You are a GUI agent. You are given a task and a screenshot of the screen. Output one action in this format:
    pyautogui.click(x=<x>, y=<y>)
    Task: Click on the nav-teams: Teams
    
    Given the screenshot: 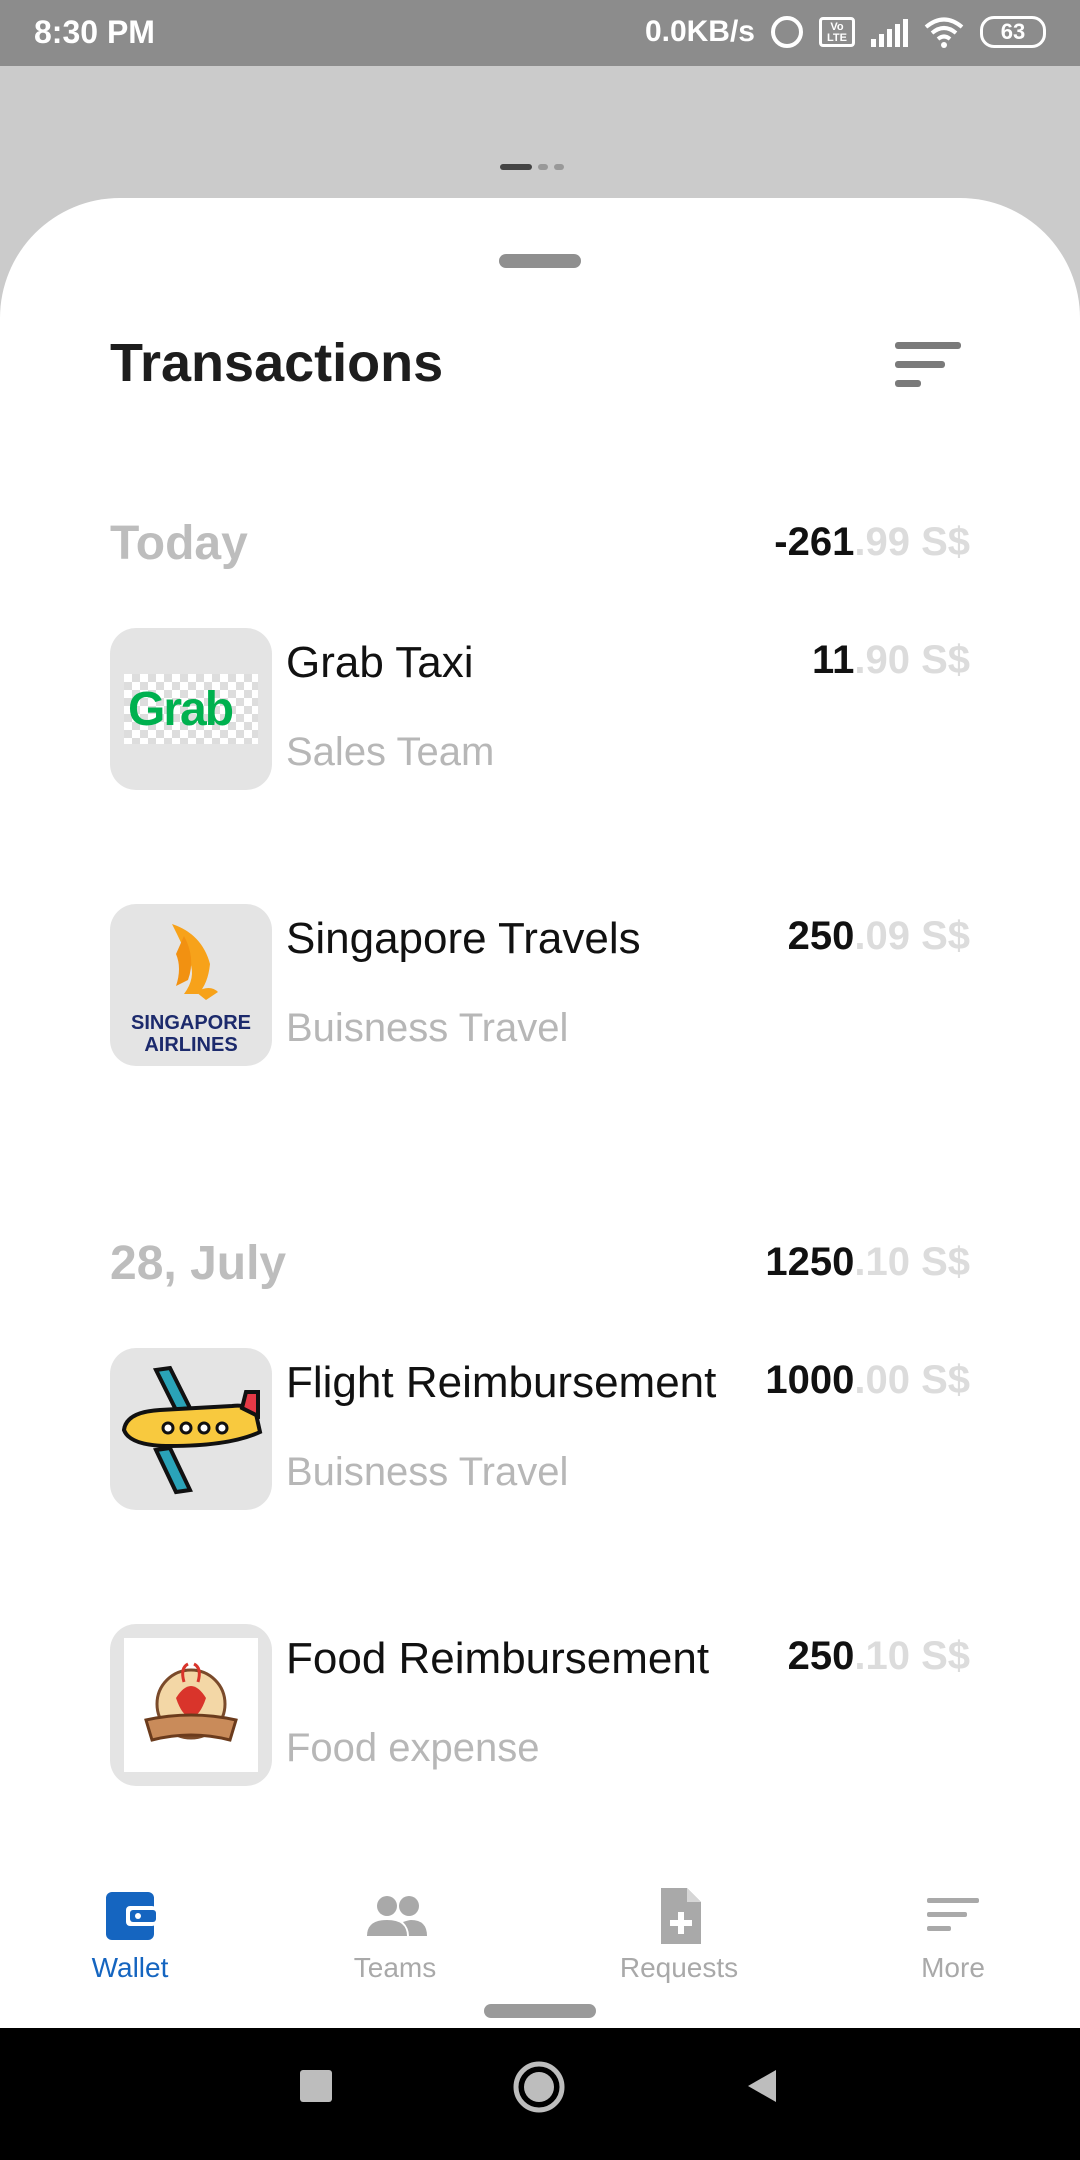 What is the action you would take?
    pyautogui.click(x=395, y=1936)
    